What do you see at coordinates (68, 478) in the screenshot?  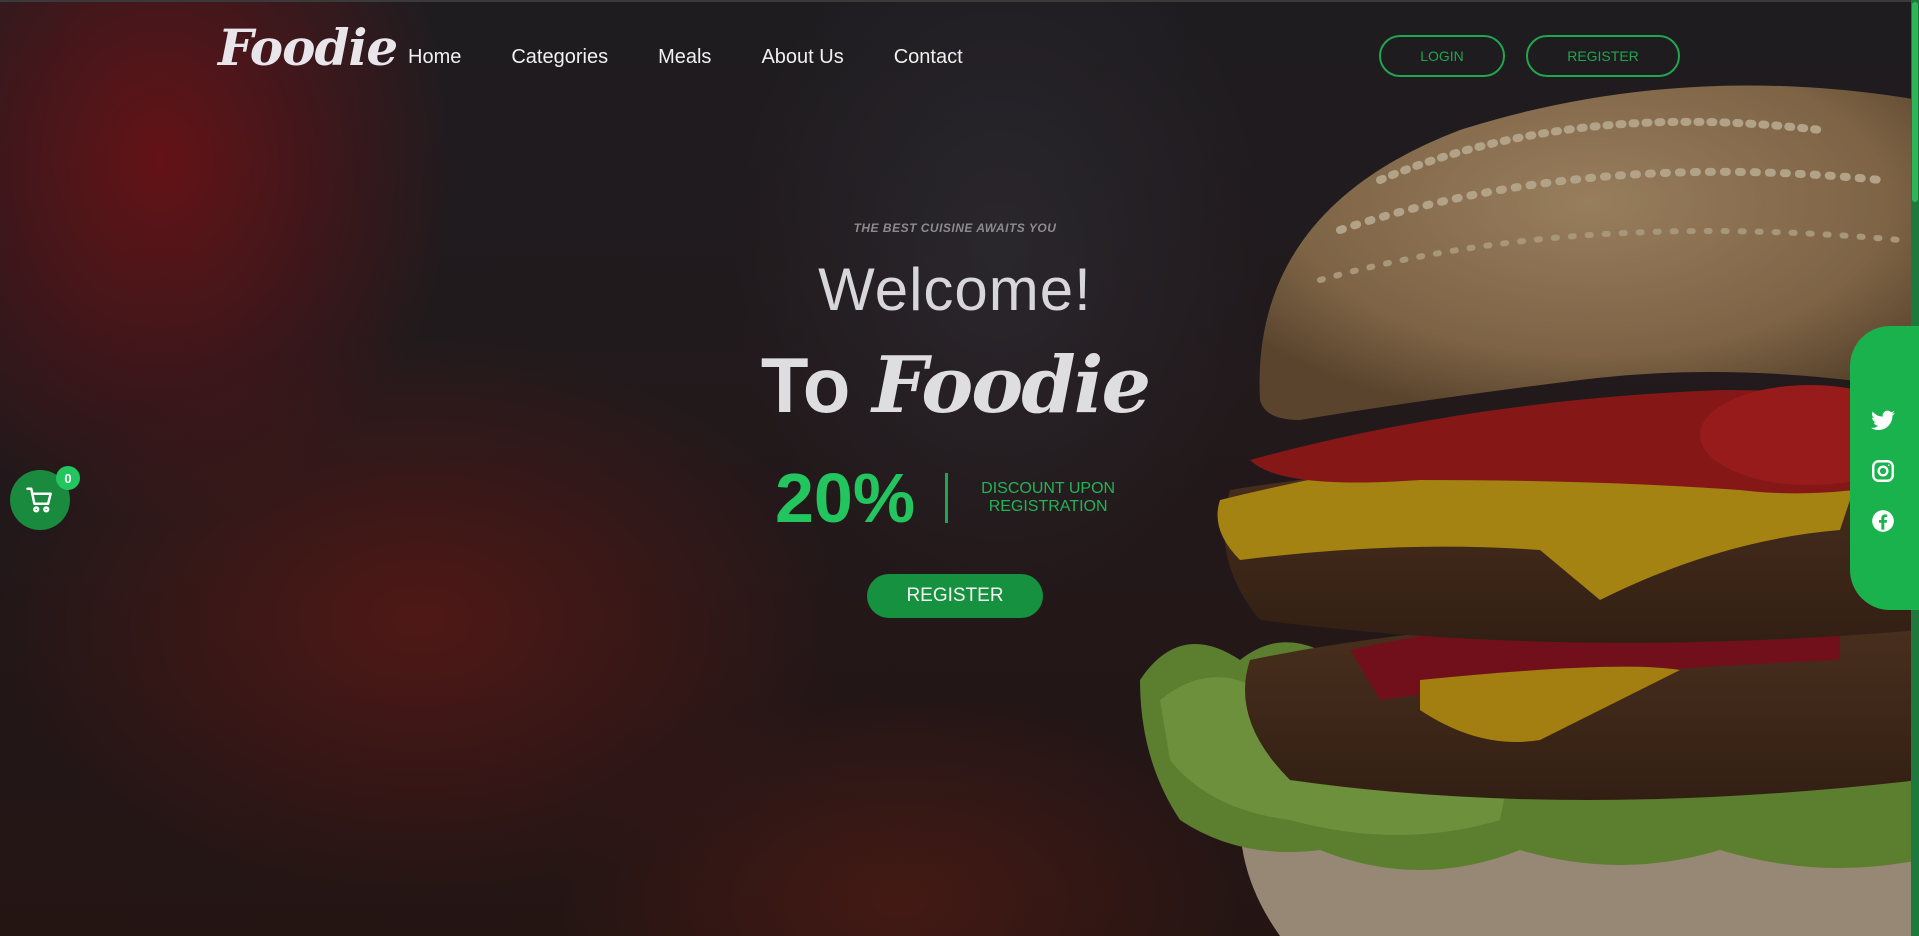 I see `cart-count-badge: 0` at bounding box center [68, 478].